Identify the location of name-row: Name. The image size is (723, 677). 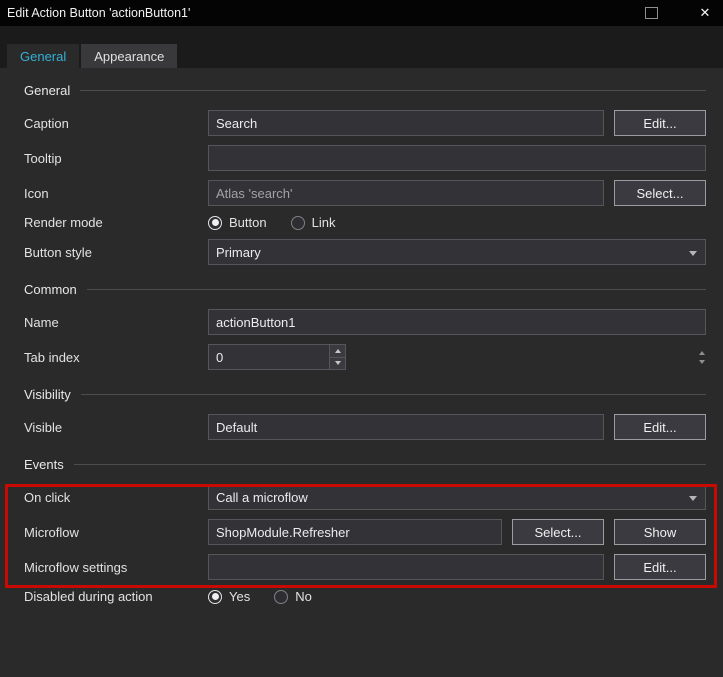
(365, 322).